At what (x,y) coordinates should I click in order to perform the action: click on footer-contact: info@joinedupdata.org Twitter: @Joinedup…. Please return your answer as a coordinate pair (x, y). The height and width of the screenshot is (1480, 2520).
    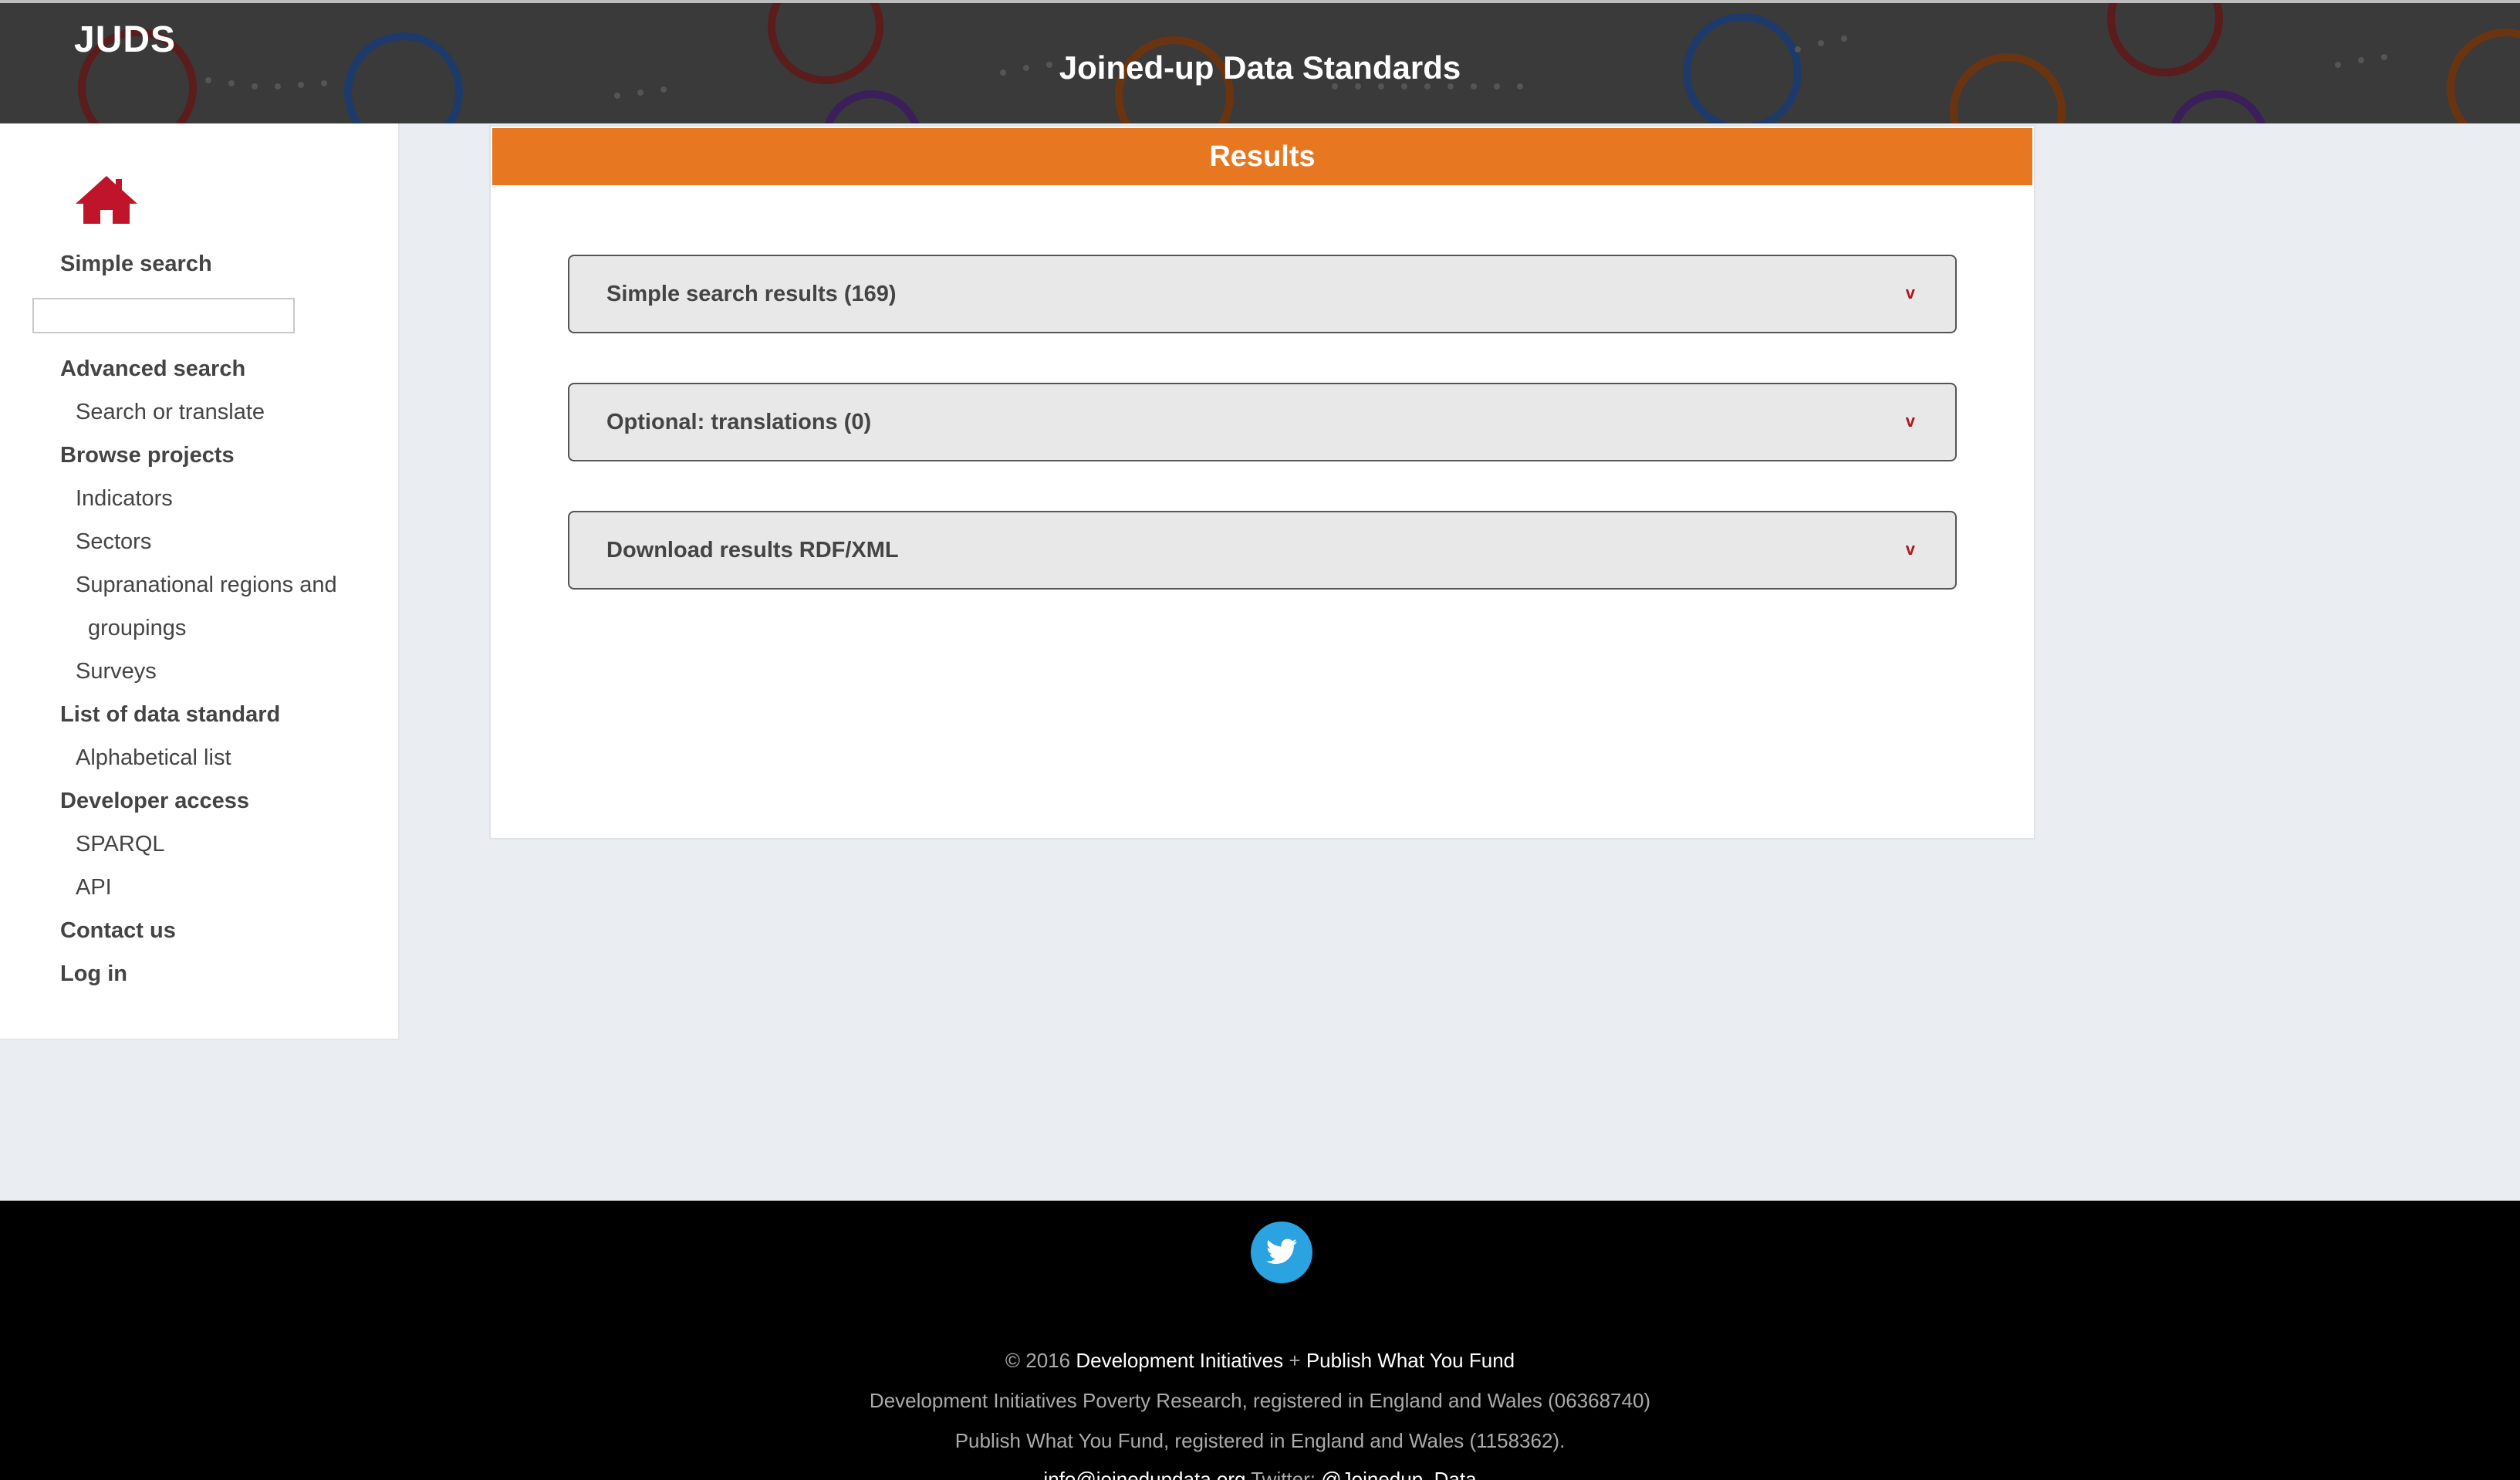
    Looking at the image, I should click on (1260, 1474).